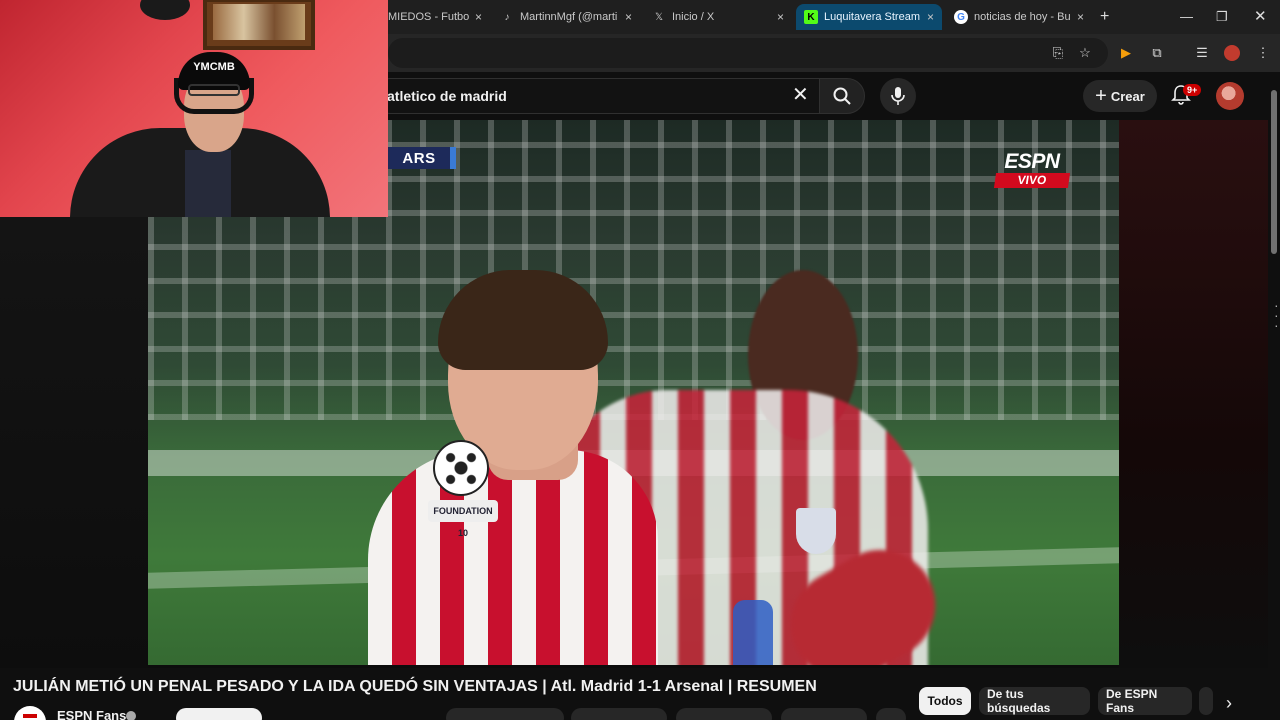  I want to click on search-icon, so click(842, 96).